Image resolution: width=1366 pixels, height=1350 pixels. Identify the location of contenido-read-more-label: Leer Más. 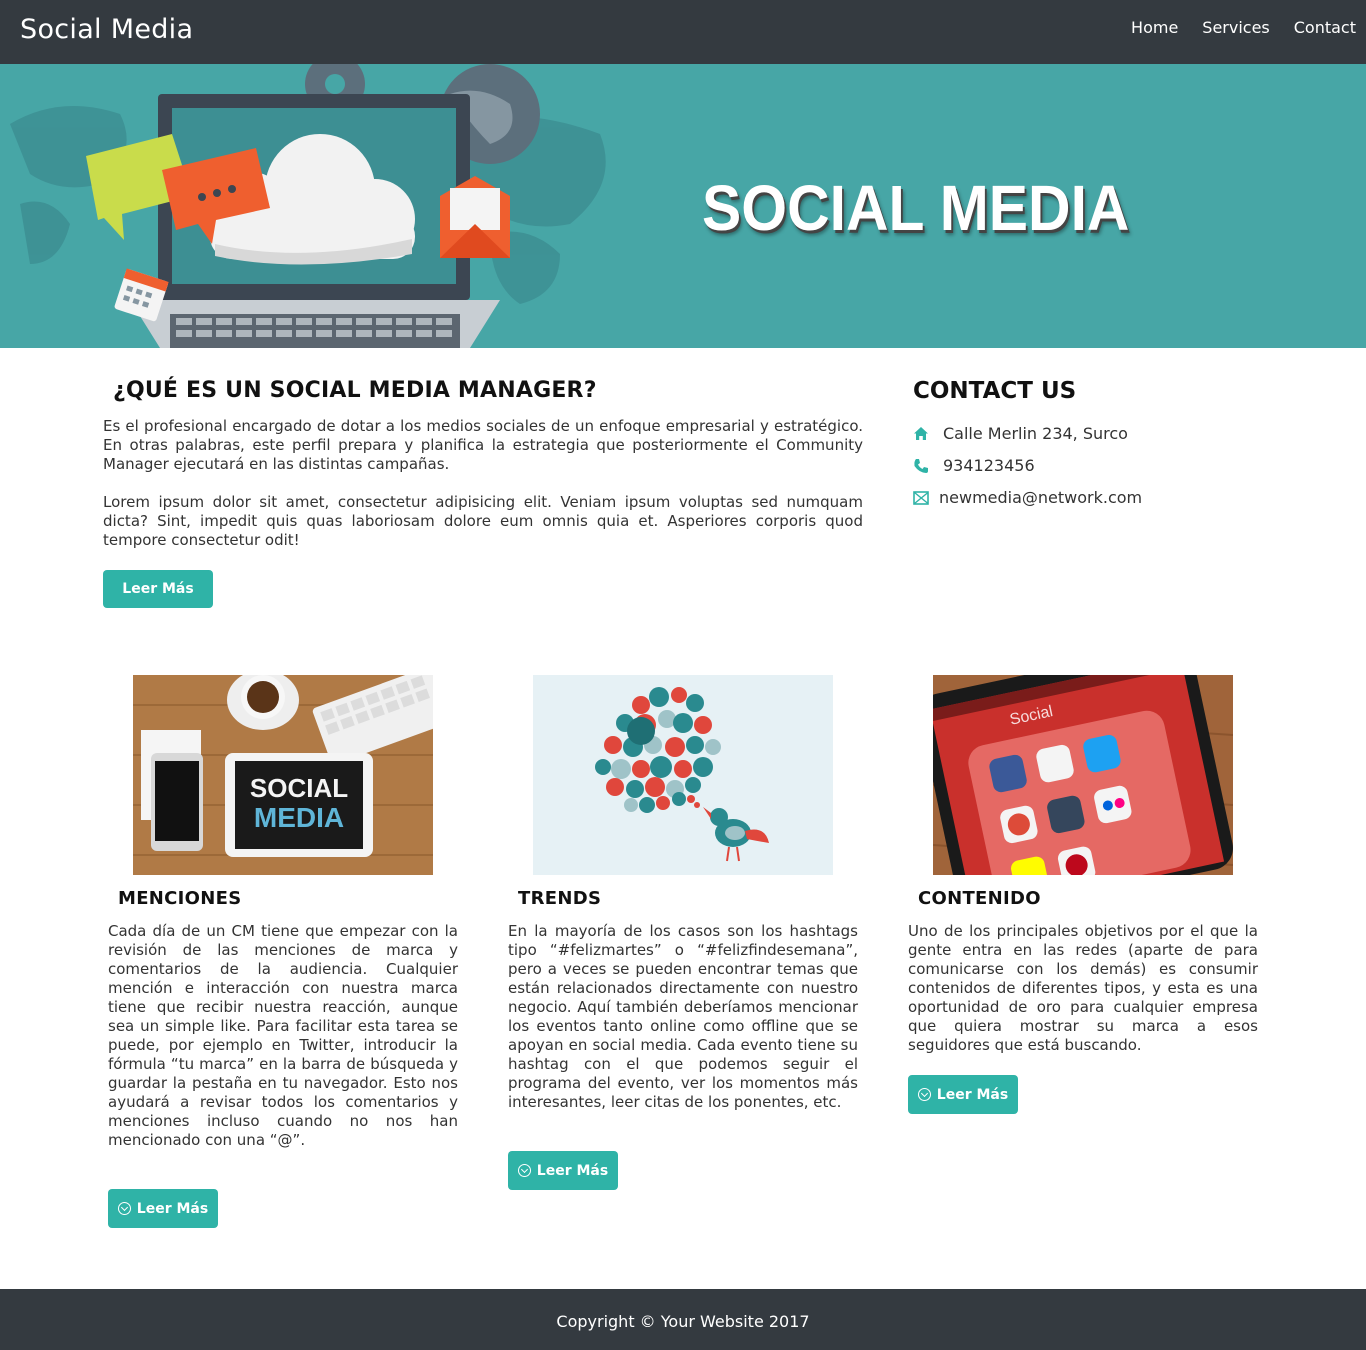
(972, 1094).